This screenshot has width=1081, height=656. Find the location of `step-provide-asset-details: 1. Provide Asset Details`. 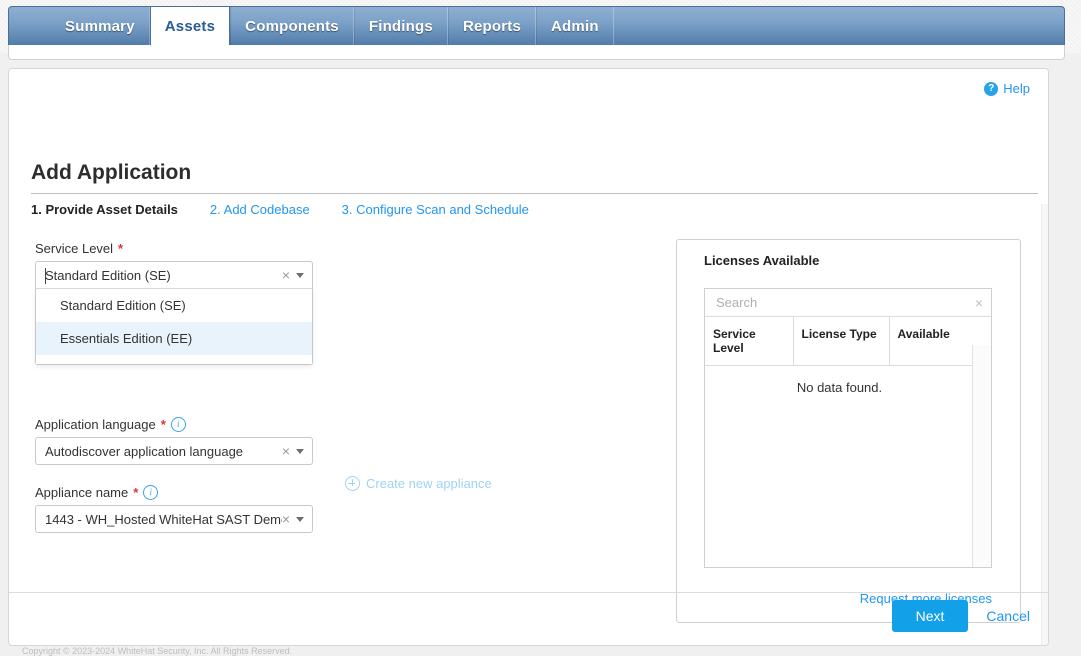

step-provide-asset-details: 1. Provide Asset Details is located at coordinates (104, 209).